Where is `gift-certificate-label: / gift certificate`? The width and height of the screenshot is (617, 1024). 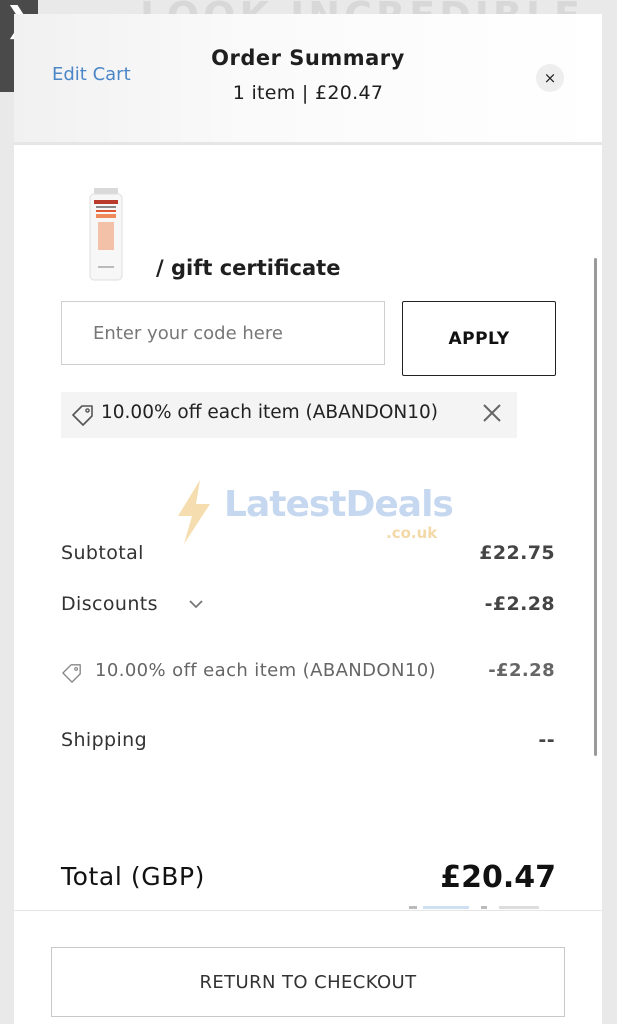
gift-certificate-label: / gift certificate is located at coordinates (248, 268).